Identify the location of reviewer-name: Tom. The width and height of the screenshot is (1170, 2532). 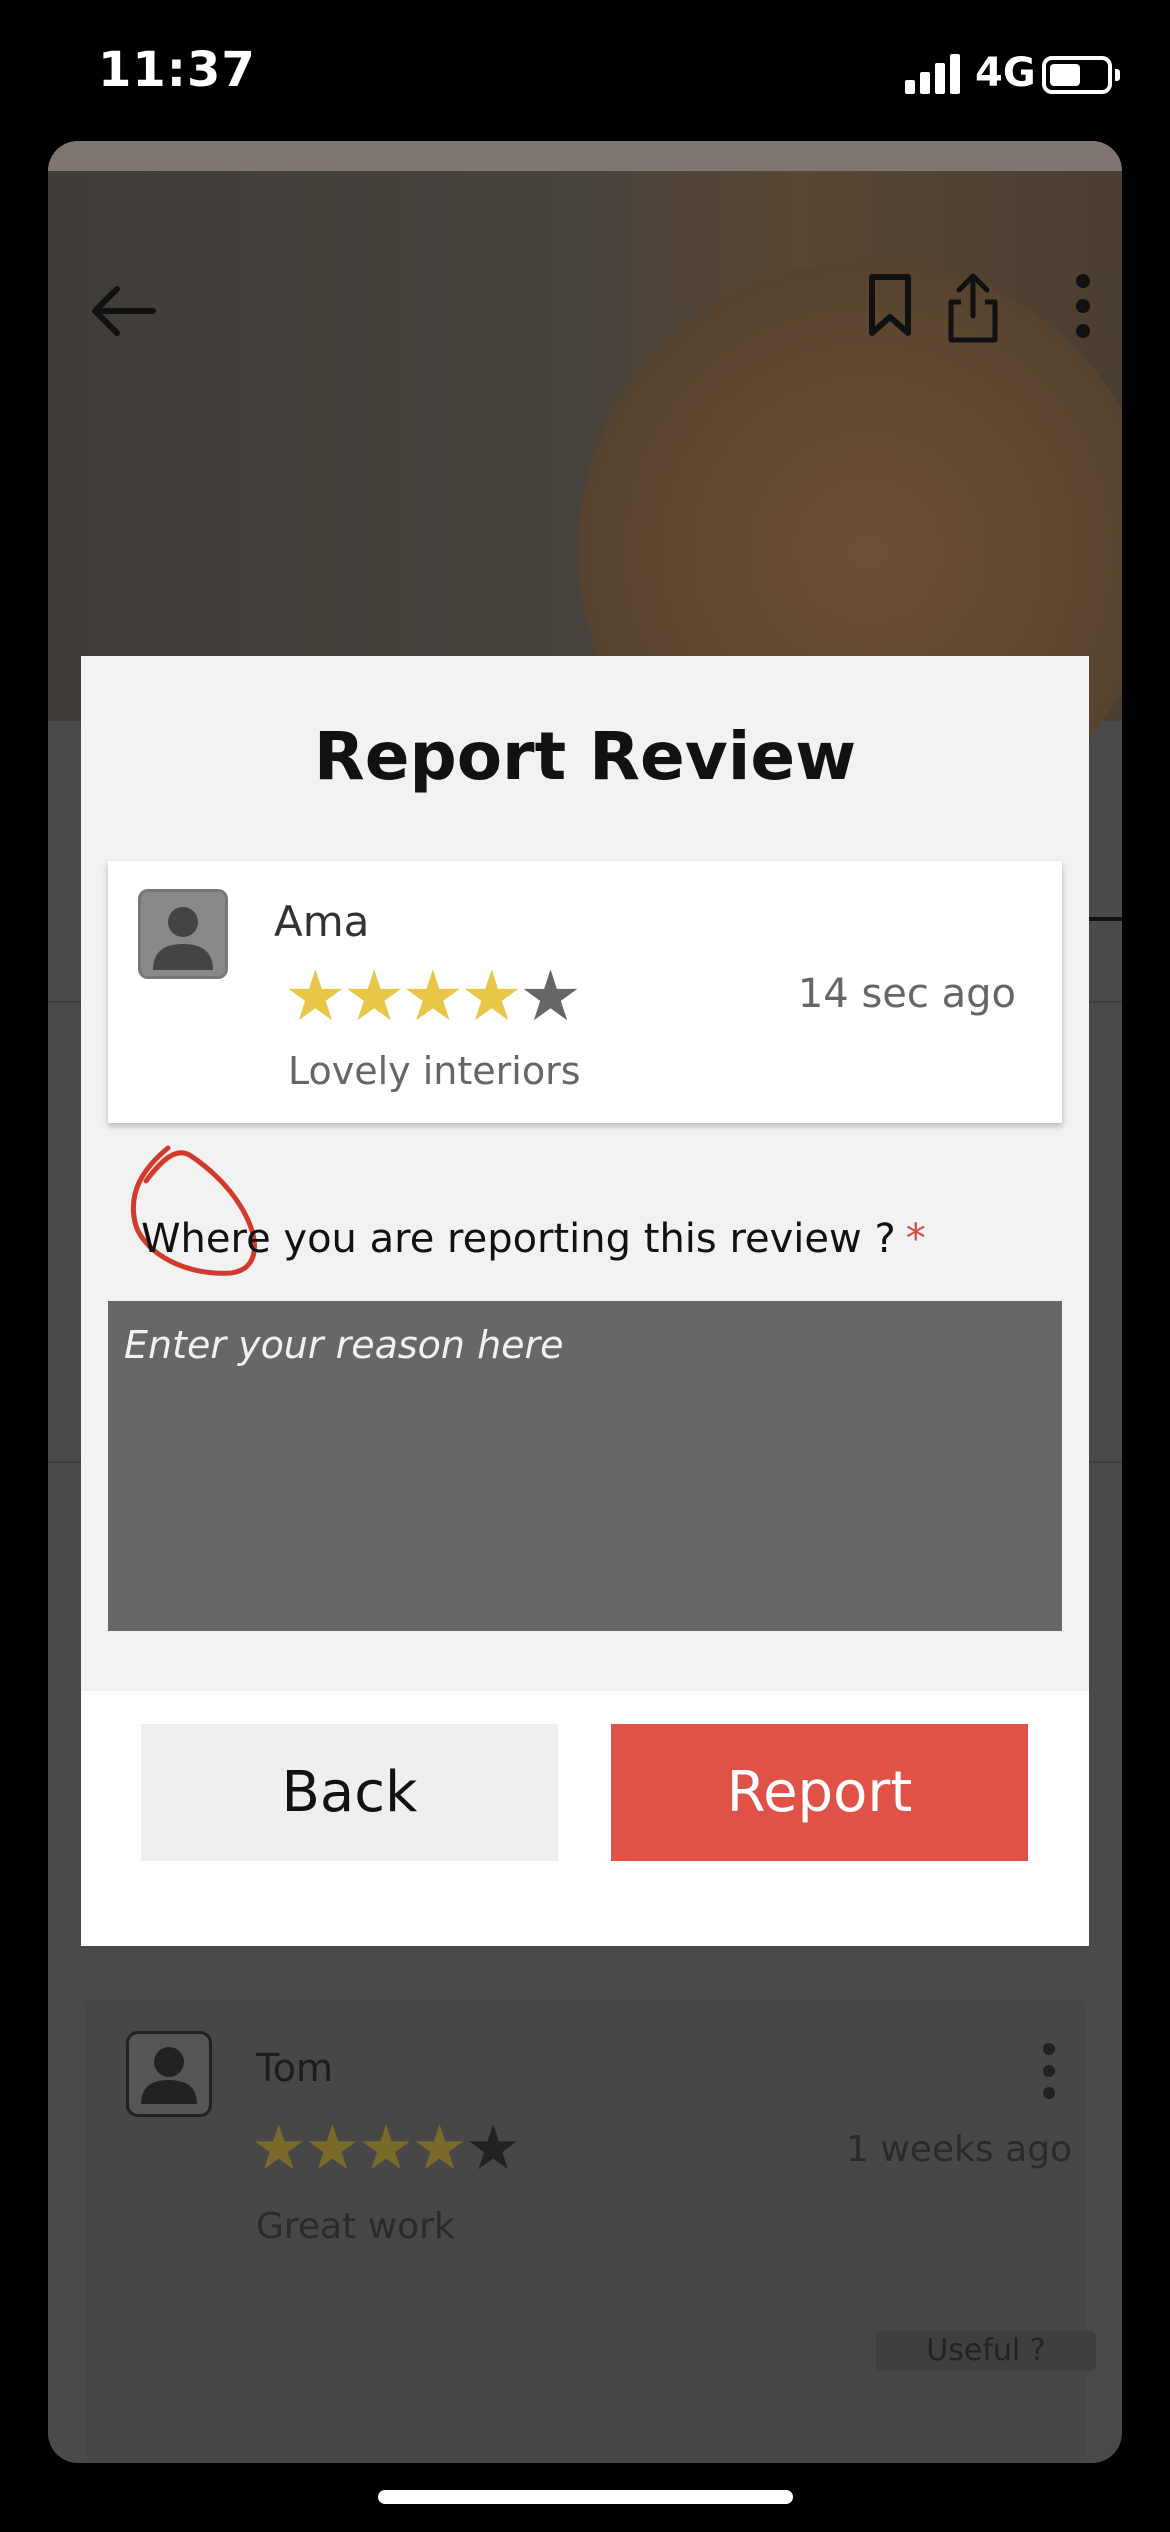
(295, 2068).